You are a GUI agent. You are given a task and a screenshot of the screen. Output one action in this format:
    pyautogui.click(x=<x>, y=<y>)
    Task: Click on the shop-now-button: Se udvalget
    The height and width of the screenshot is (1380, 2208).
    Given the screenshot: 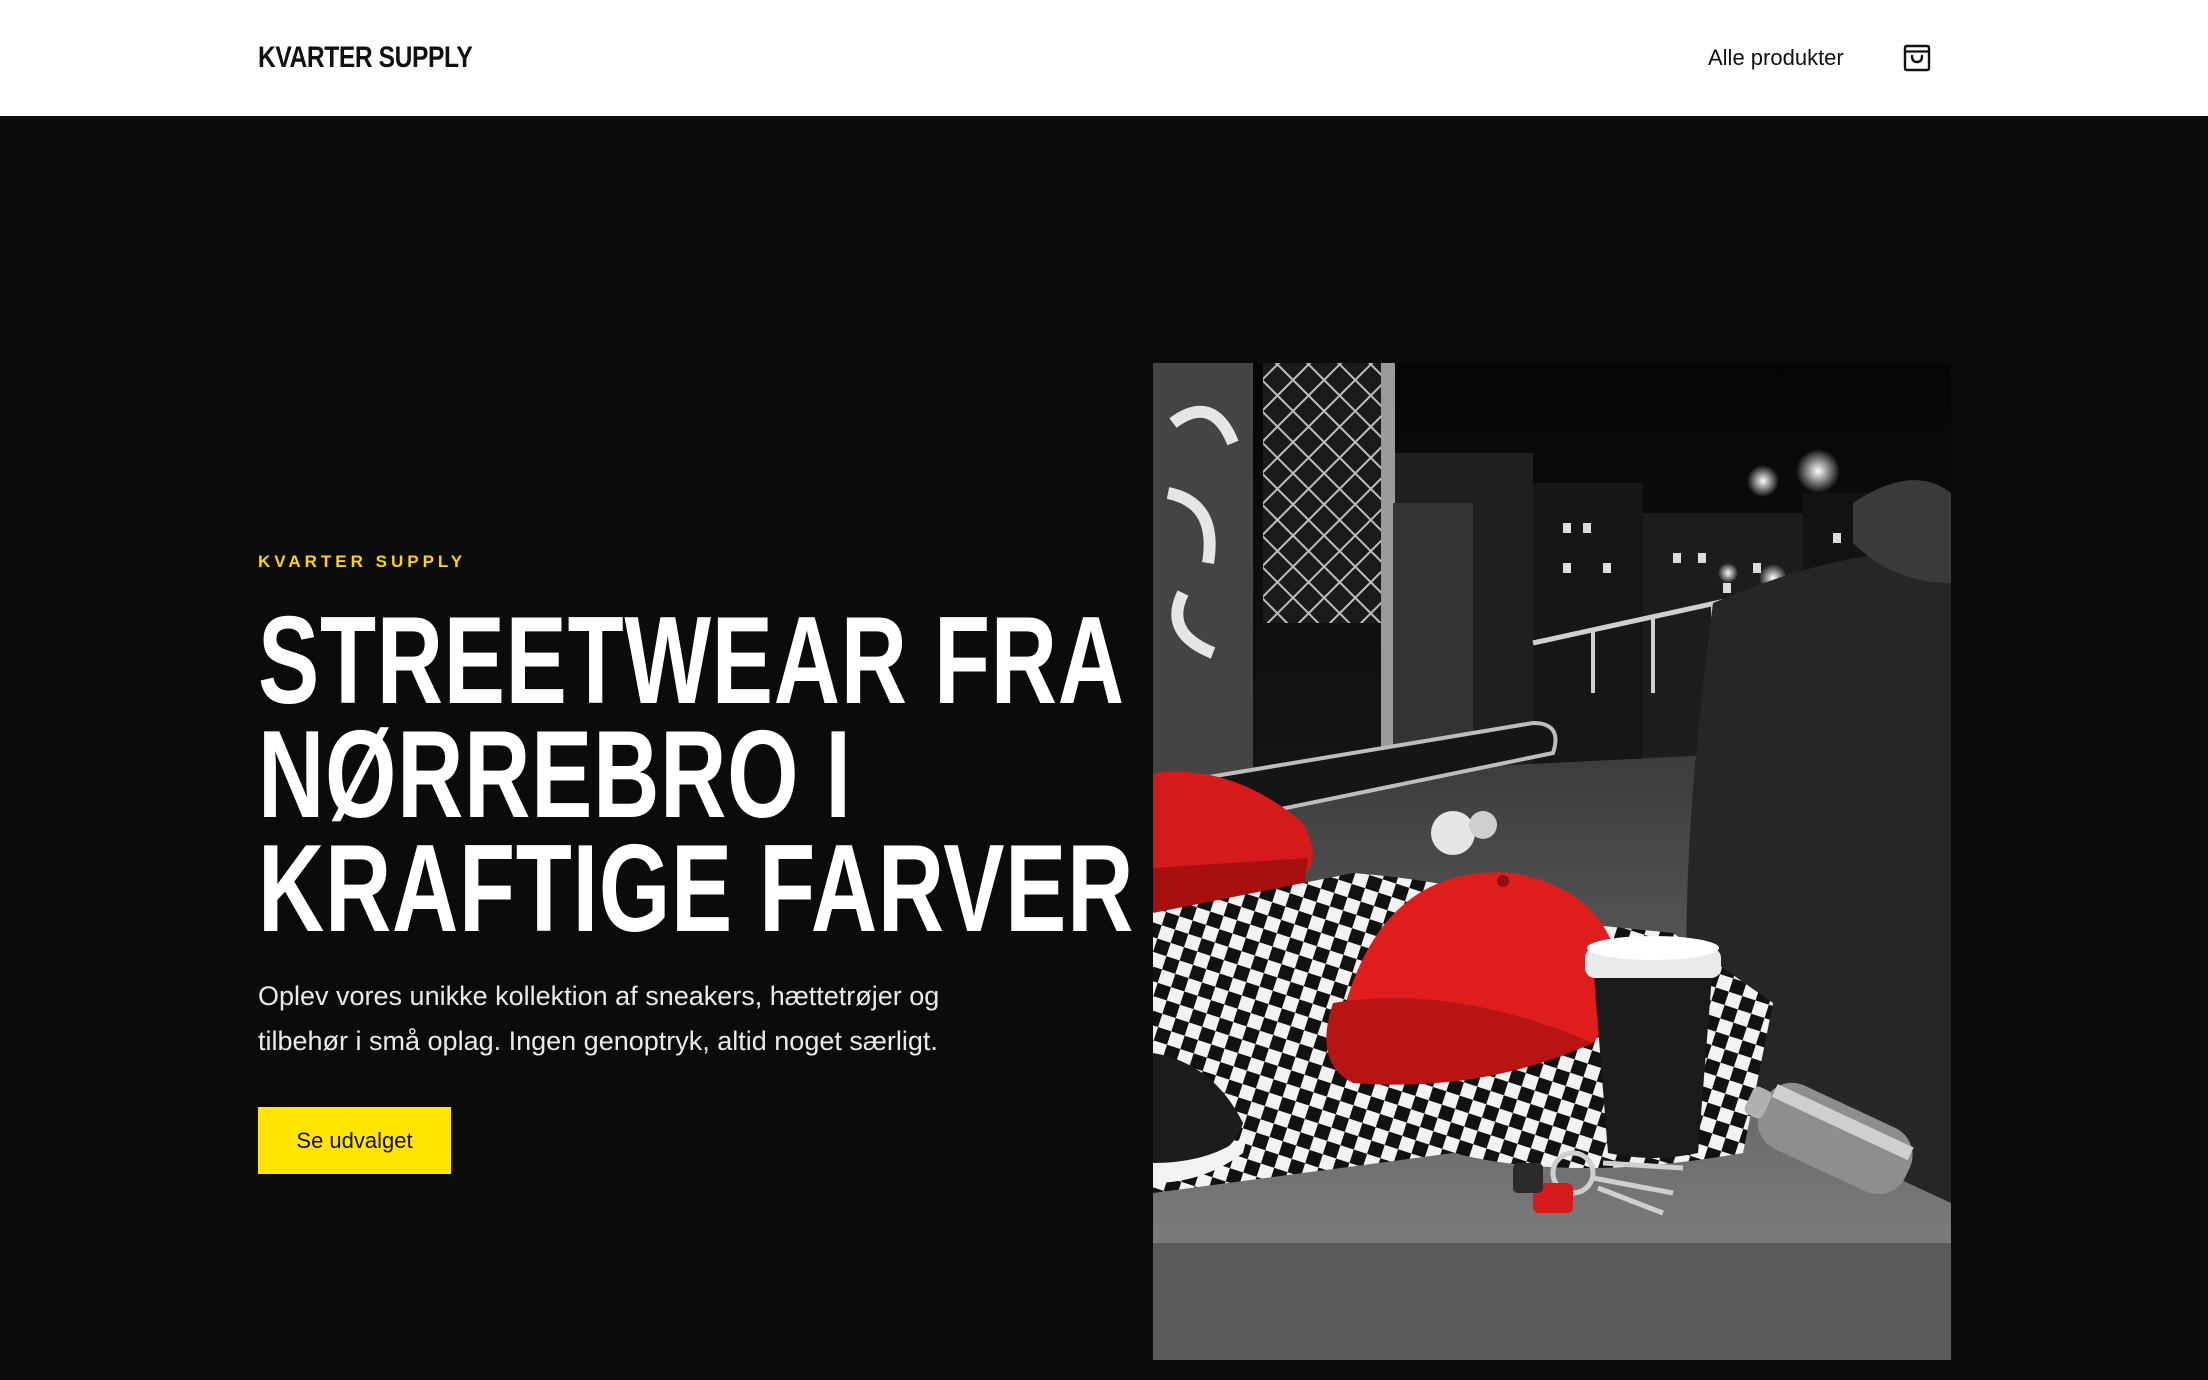 What is the action you would take?
    pyautogui.click(x=354, y=1140)
    